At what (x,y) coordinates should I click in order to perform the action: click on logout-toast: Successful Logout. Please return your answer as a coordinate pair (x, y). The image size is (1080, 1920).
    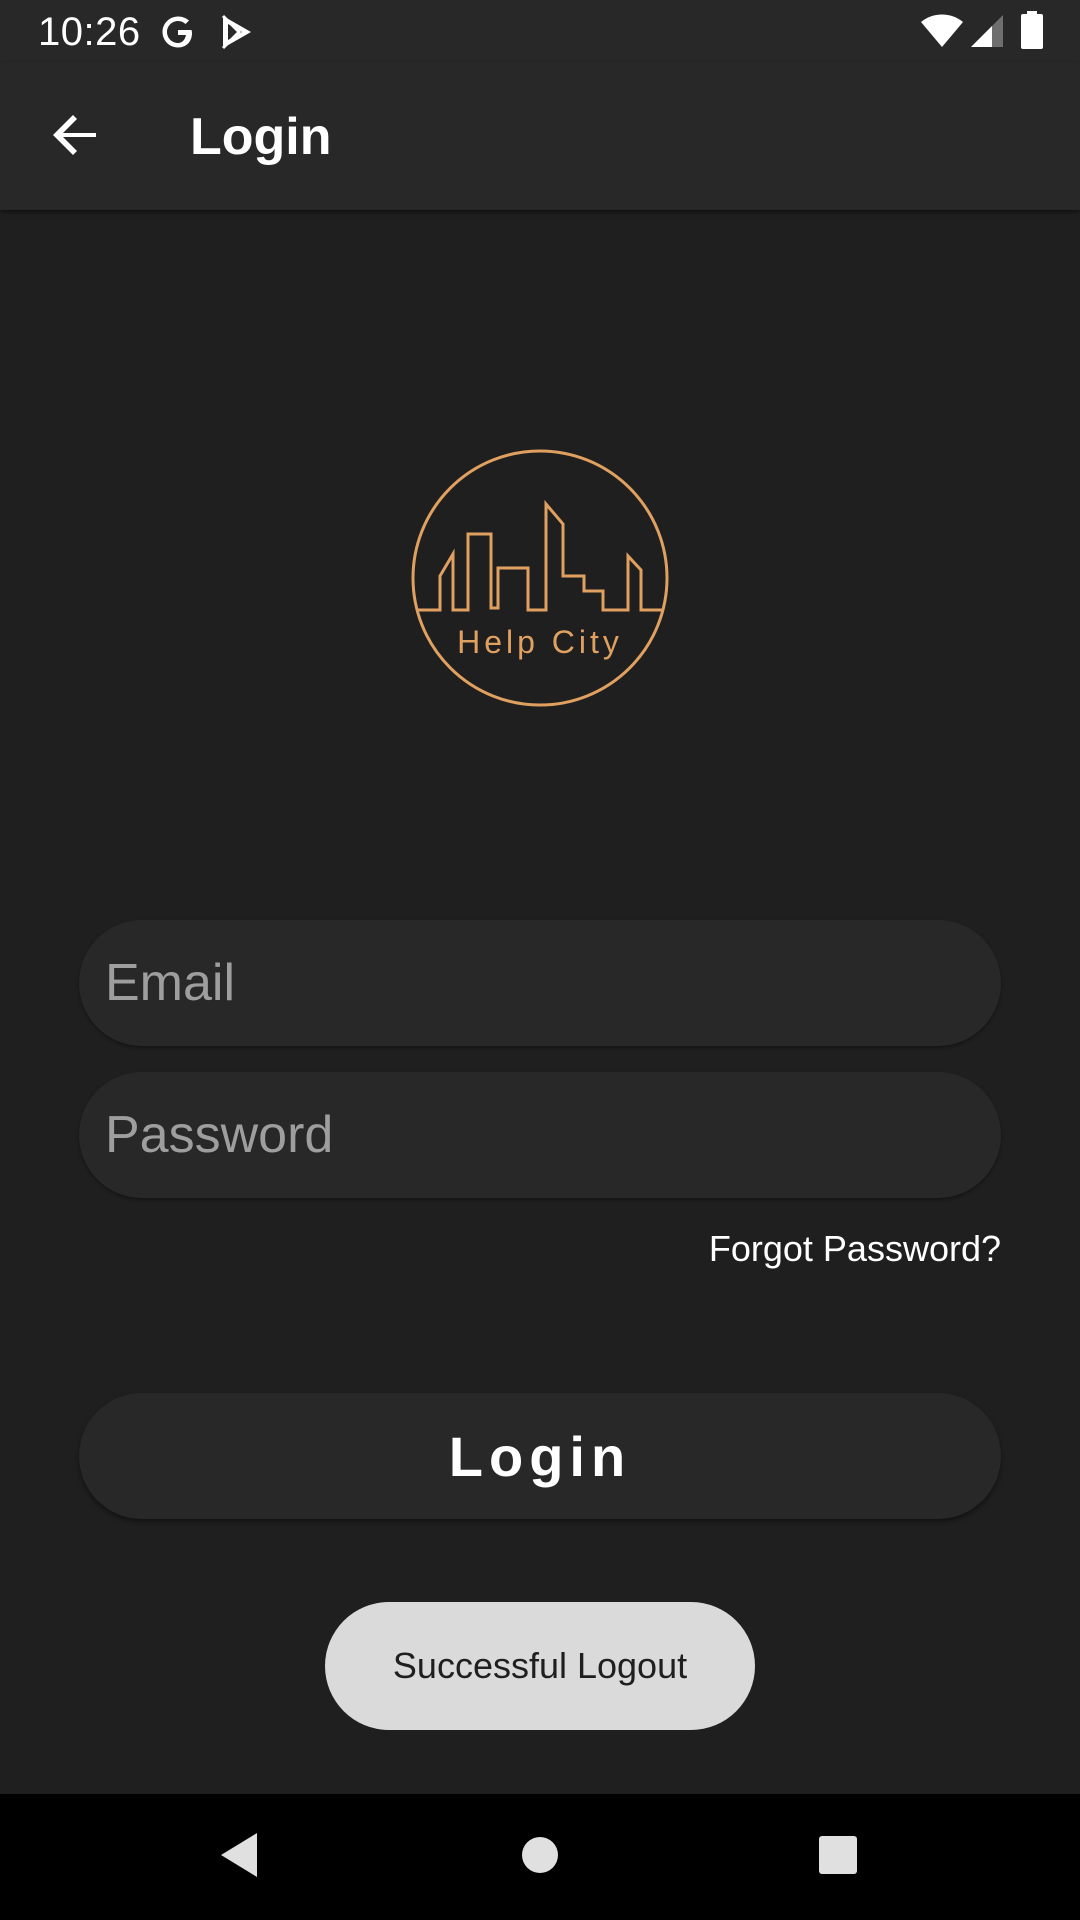
    Looking at the image, I should click on (540, 1666).